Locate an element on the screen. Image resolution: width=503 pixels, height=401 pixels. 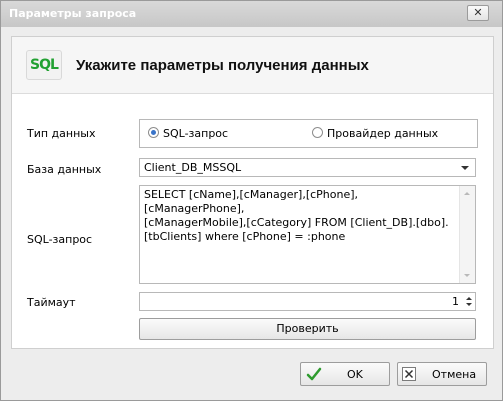
ok-button-label: OK is located at coordinates (355, 374).